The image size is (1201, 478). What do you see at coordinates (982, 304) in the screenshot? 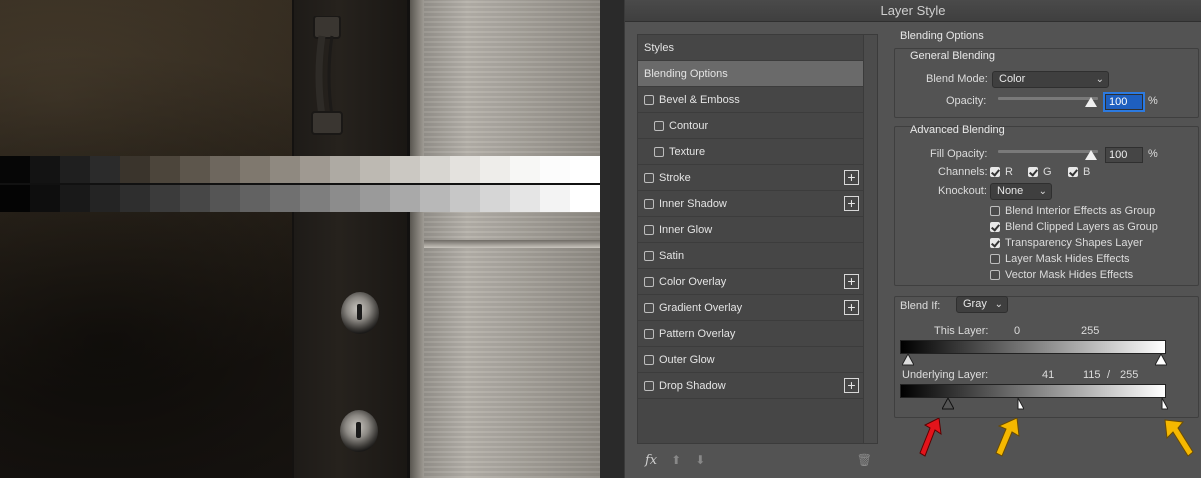
I see `blend-if-channel-select: Gray ⌄` at bounding box center [982, 304].